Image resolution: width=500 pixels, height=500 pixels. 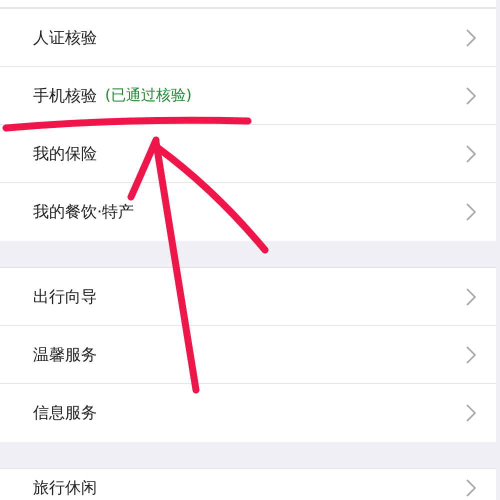 I want to click on item-label: 温馨服务, so click(x=65, y=355).